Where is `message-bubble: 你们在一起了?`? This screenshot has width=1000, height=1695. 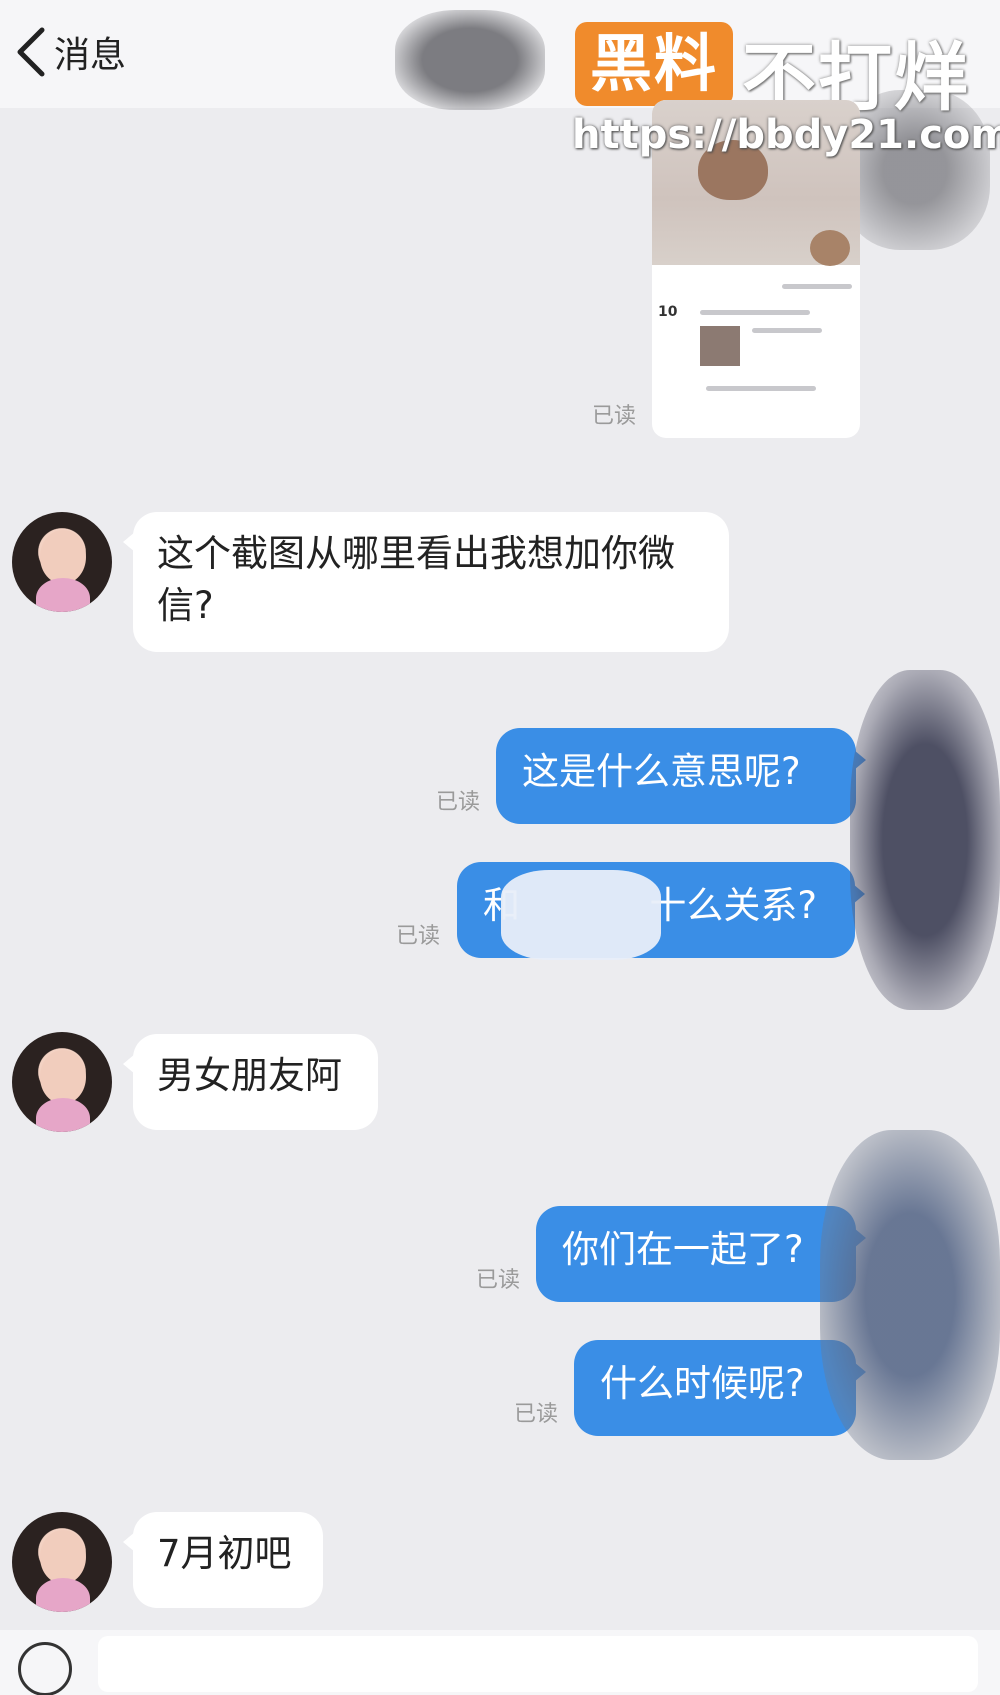 message-bubble: 你们在一起了? is located at coordinates (701, 1254).